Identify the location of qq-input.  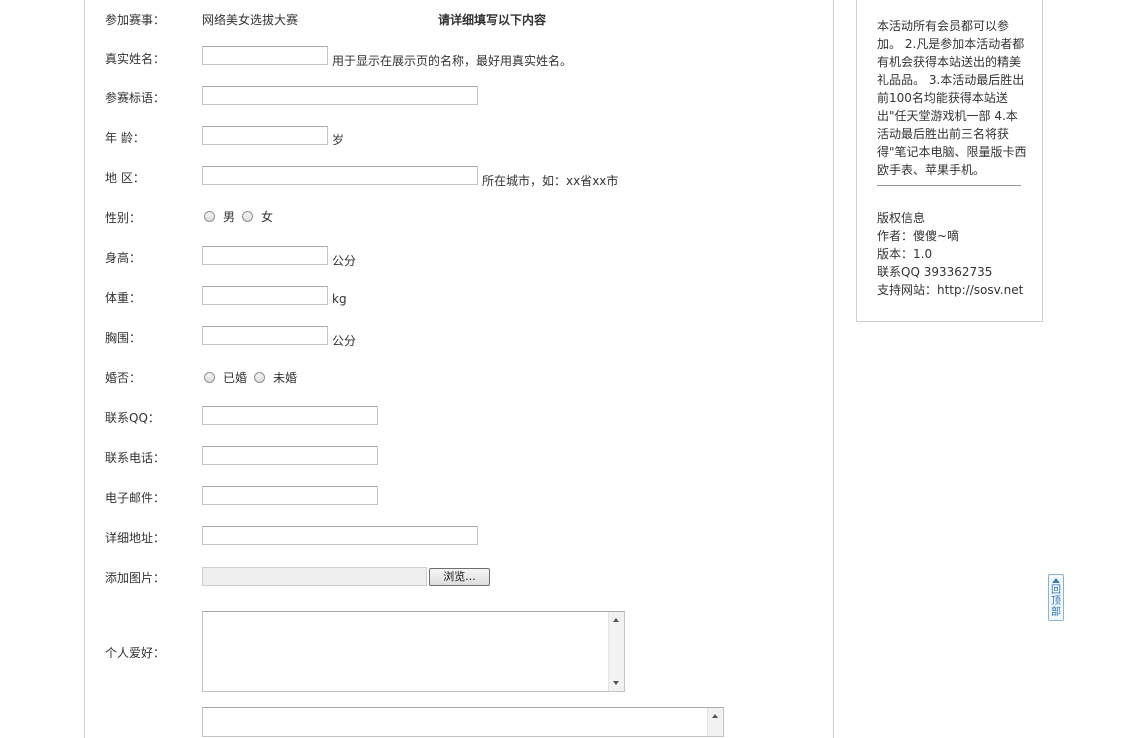
(290, 415).